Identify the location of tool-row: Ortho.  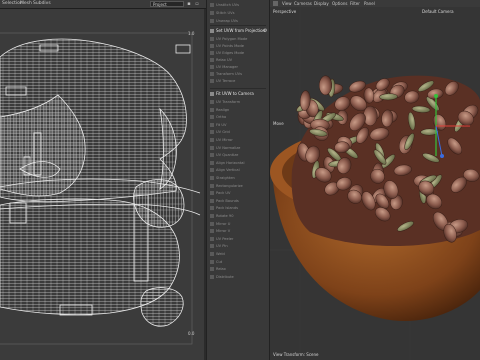
(238, 117).